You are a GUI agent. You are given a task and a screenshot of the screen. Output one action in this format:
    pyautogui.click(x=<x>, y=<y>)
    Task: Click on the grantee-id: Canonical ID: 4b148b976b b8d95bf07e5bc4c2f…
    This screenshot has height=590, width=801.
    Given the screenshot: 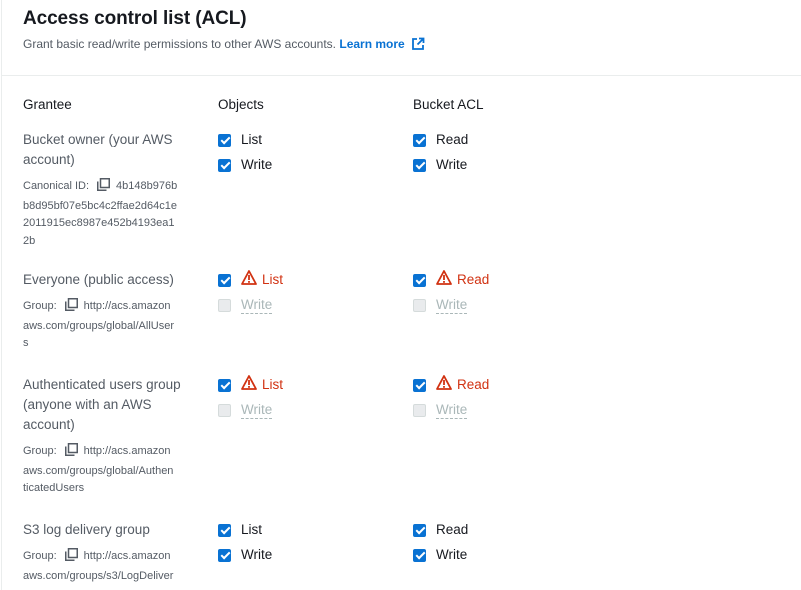 What is the action you would take?
    pyautogui.click(x=113, y=214)
    